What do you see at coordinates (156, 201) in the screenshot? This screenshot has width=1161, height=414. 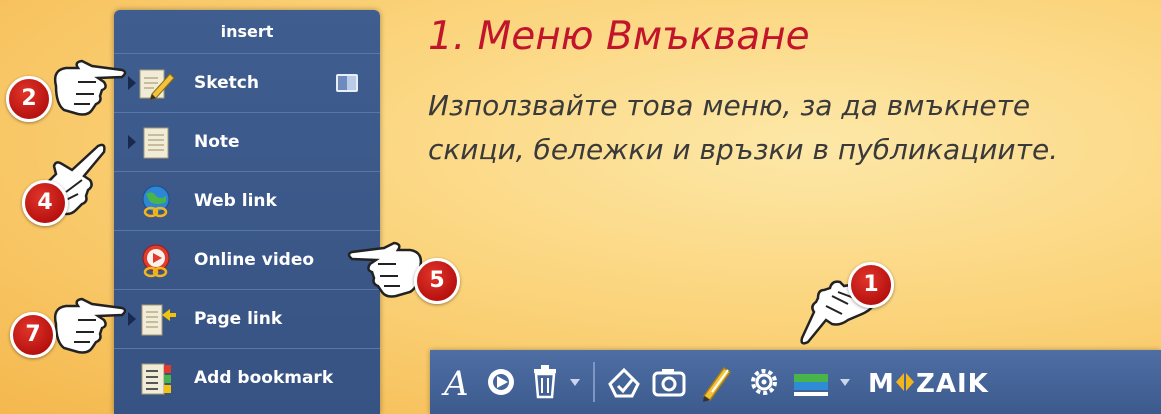 I see `web-link-icon` at bounding box center [156, 201].